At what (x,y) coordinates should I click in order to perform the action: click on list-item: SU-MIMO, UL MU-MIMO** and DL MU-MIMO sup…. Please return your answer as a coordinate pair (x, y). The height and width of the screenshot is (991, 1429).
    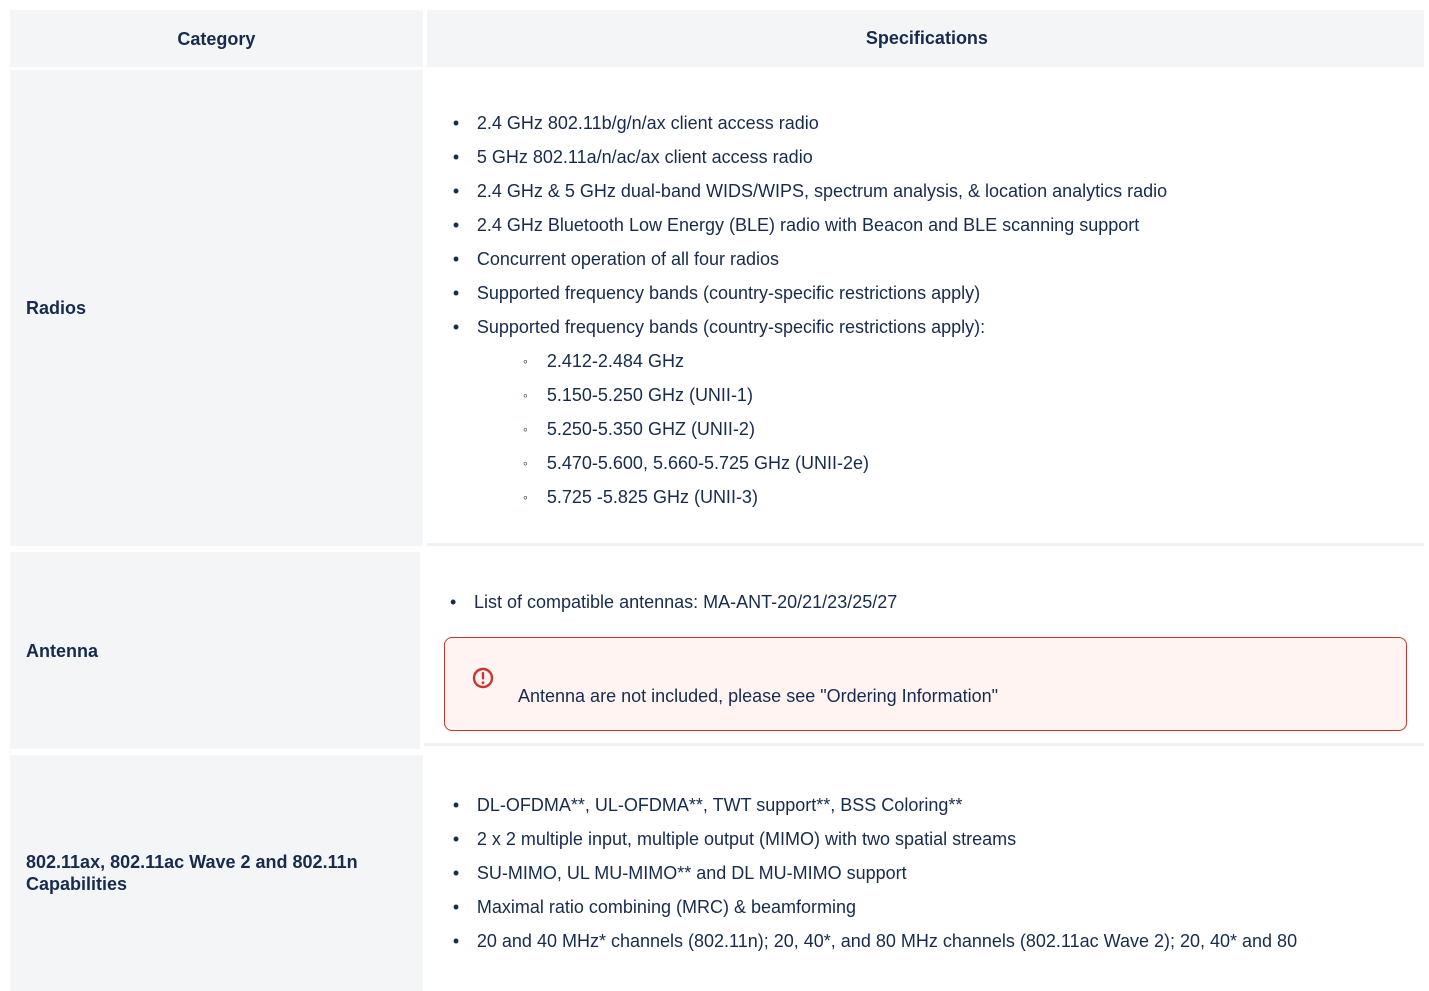
    Looking at the image, I should click on (927, 873).